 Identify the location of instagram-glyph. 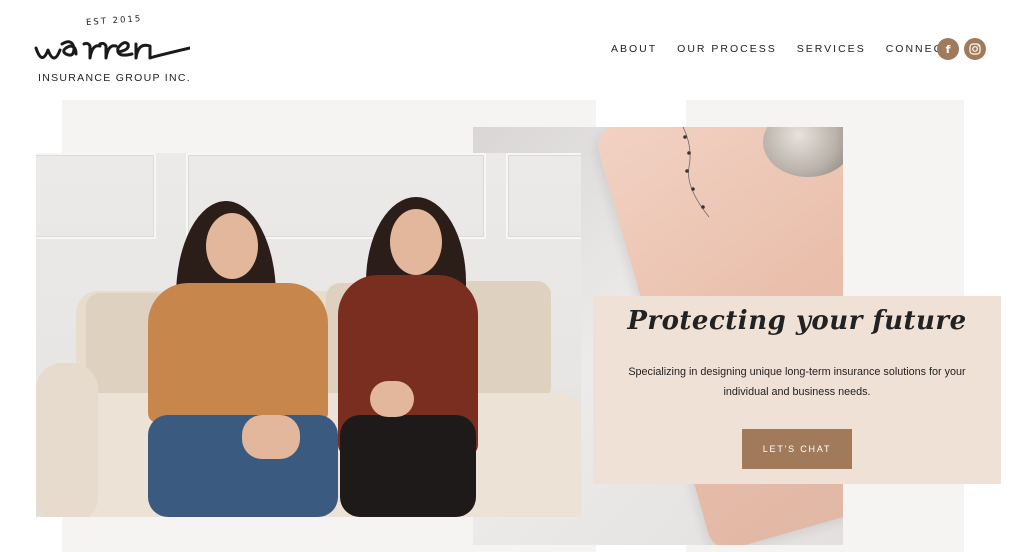
(975, 49).